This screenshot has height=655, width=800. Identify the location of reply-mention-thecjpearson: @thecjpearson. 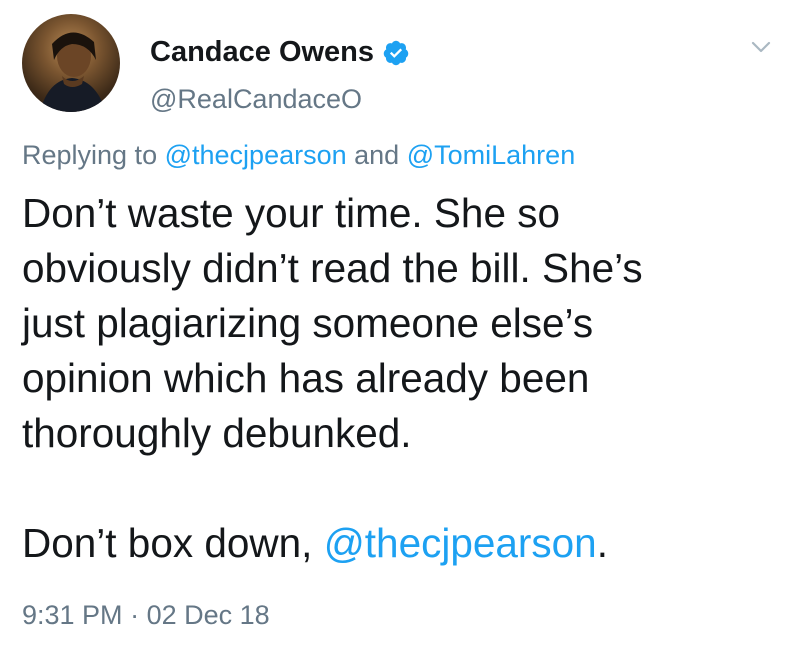
(256, 155).